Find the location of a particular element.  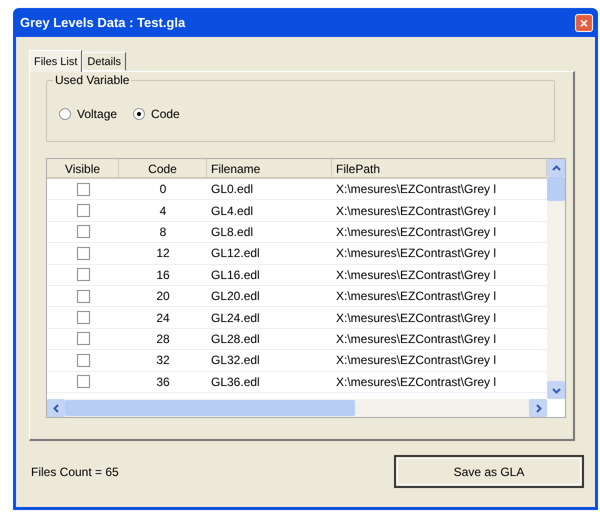

chevron-right-icon is located at coordinates (538, 408).